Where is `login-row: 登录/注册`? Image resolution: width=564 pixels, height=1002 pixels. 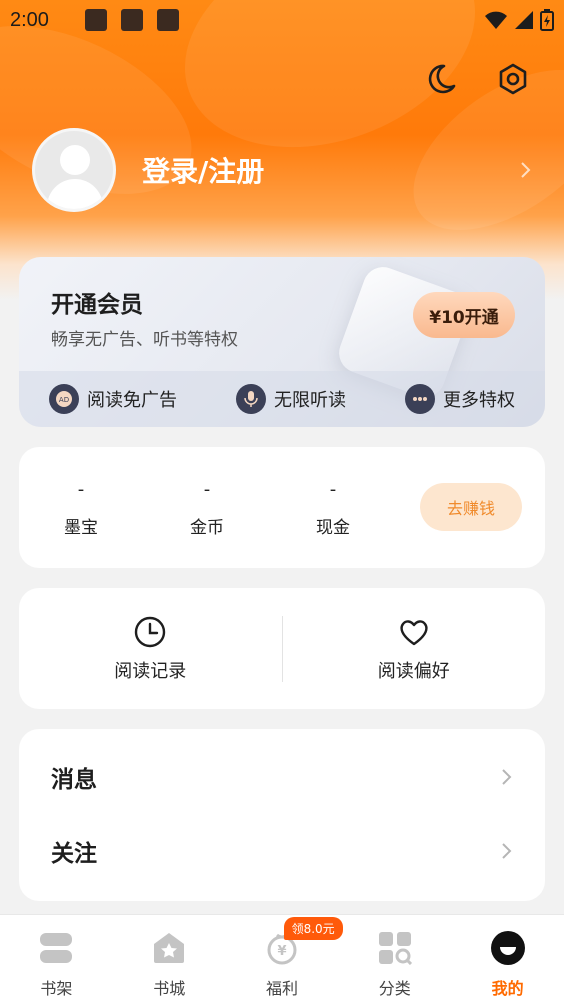 login-row: 登录/注册 is located at coordinates (286, 170).